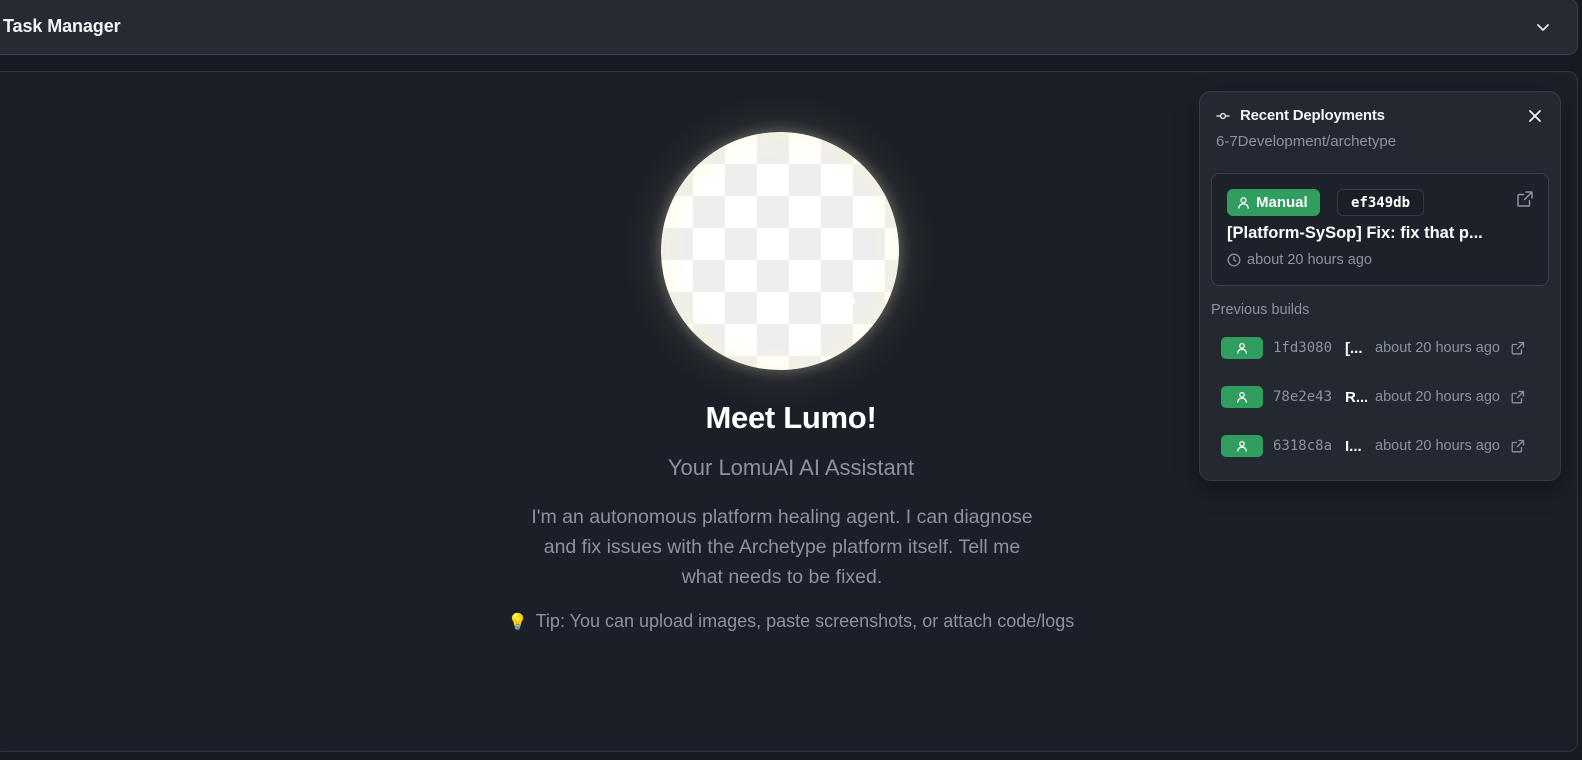 The image size is (1582, 760). I want to click on chevron-down-icon, so click(1543, 27).